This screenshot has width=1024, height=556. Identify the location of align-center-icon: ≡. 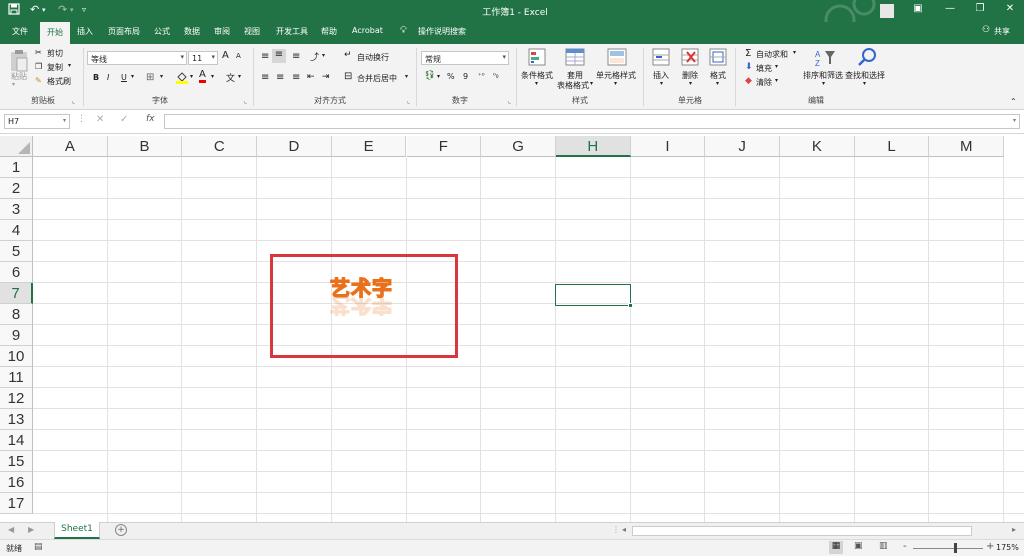
(280, 77).